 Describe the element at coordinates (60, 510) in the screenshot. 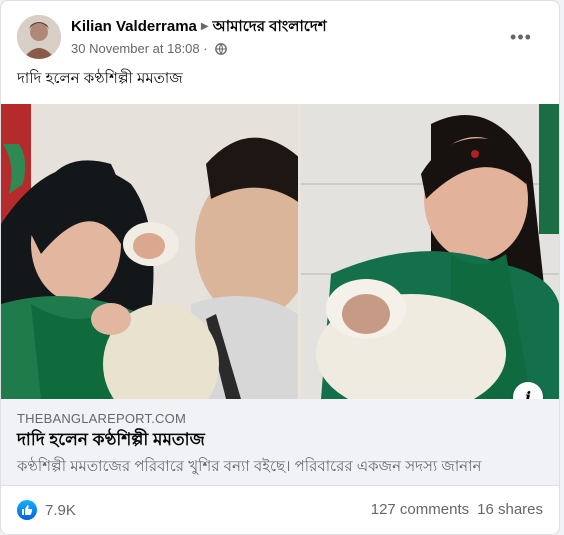

I see `reactions-count: 7.9K` at that location.